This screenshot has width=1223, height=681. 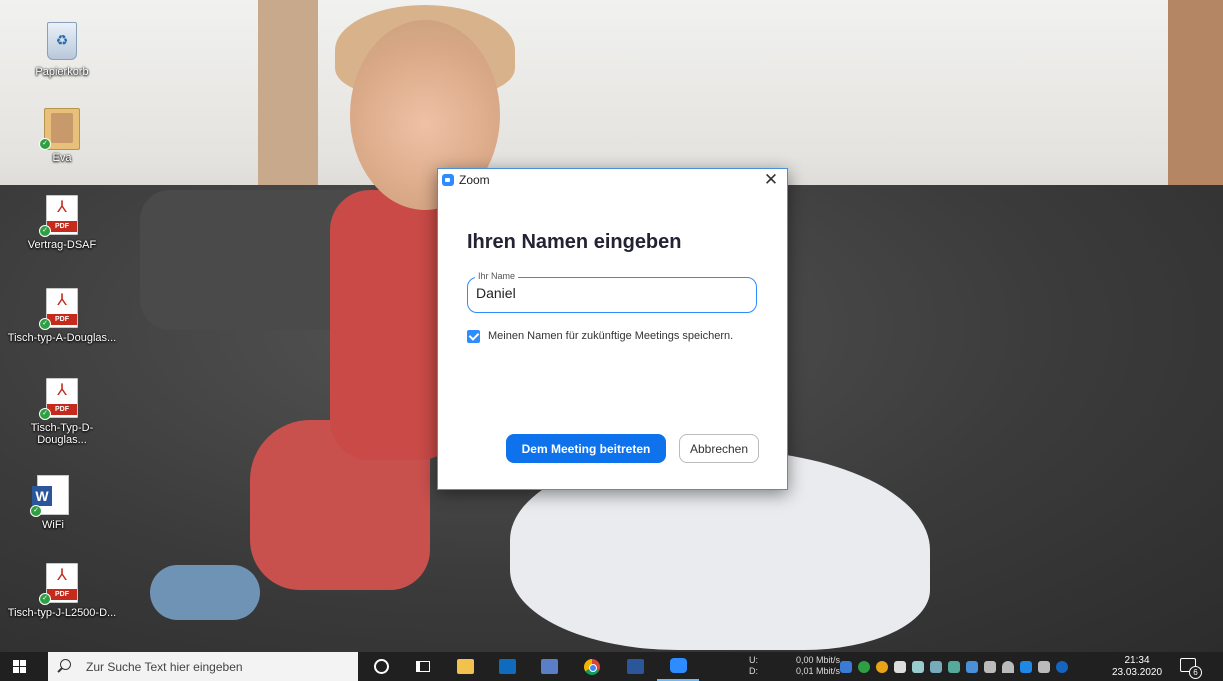 I want to click on name-input, so click(x=611, y=293).